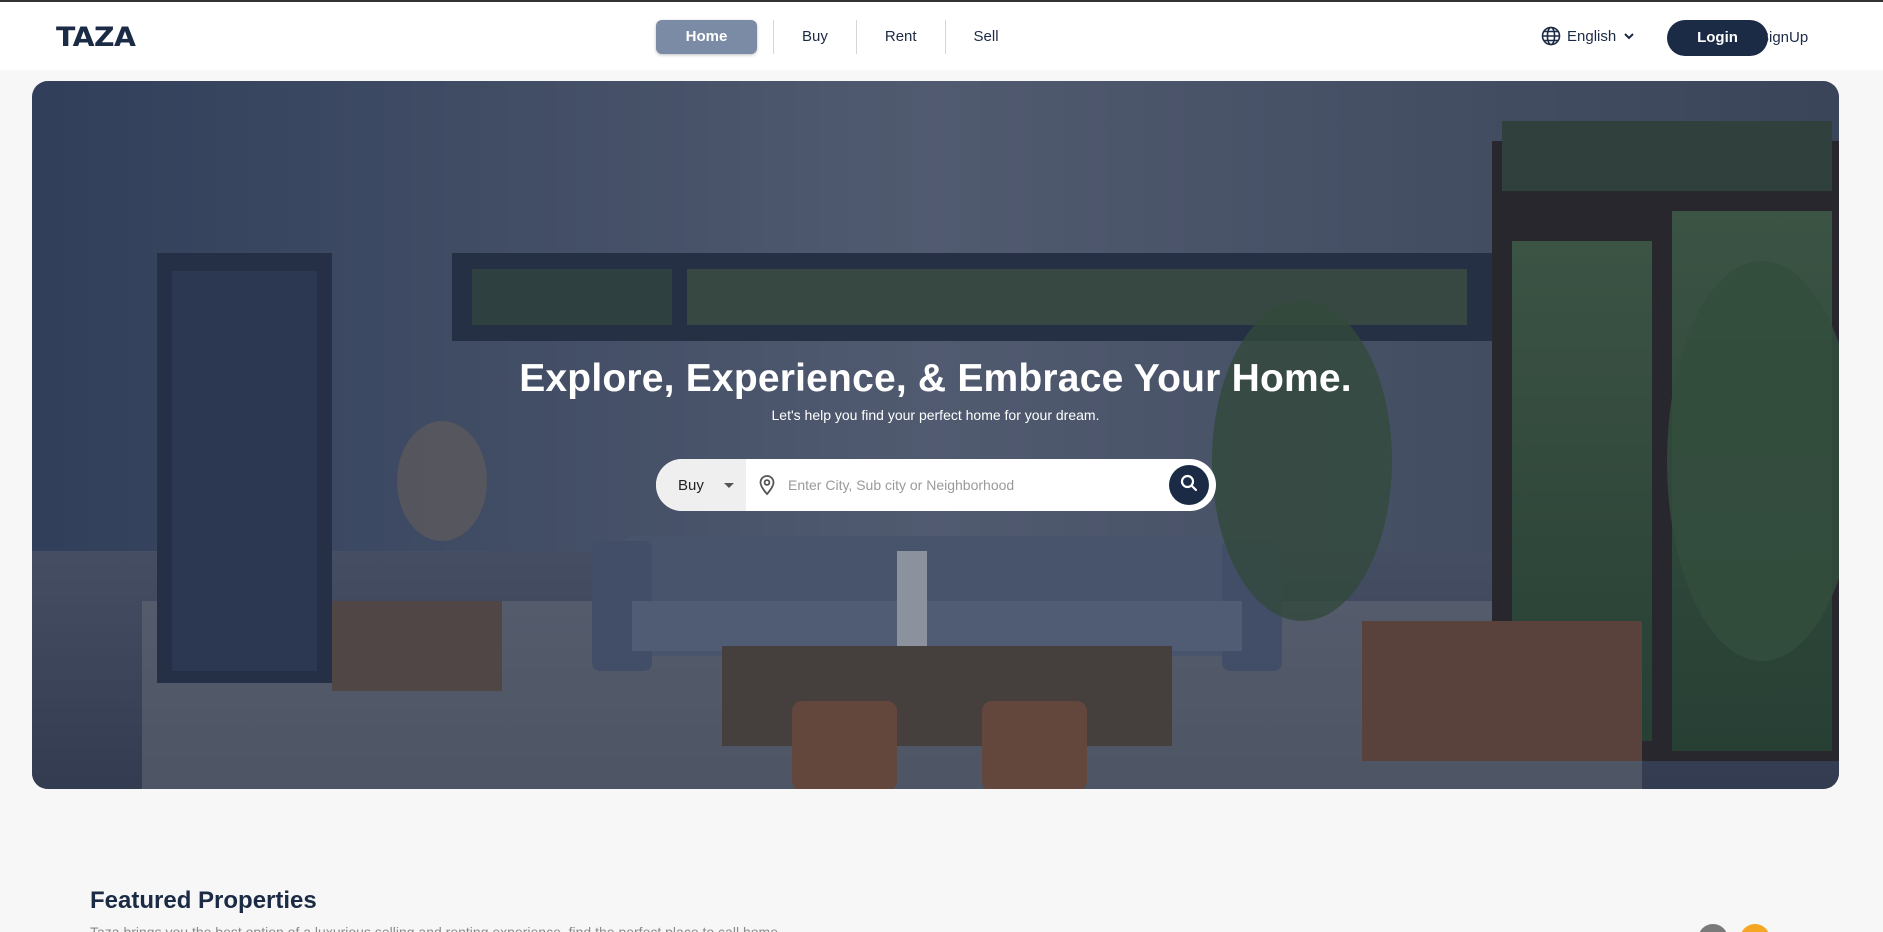 This screenshot has width=1883, height=932. What do you see at coordinates (815, 37) in the screenshot?
I see `nav-link-buy: Buy` at bounding box center [815, 37].